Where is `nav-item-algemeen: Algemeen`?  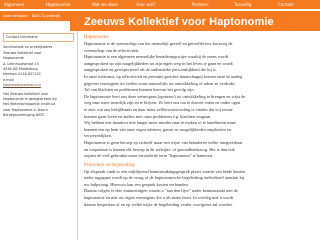 nav-item-algemeen: Algemeen is located at coordinates (25, 5).